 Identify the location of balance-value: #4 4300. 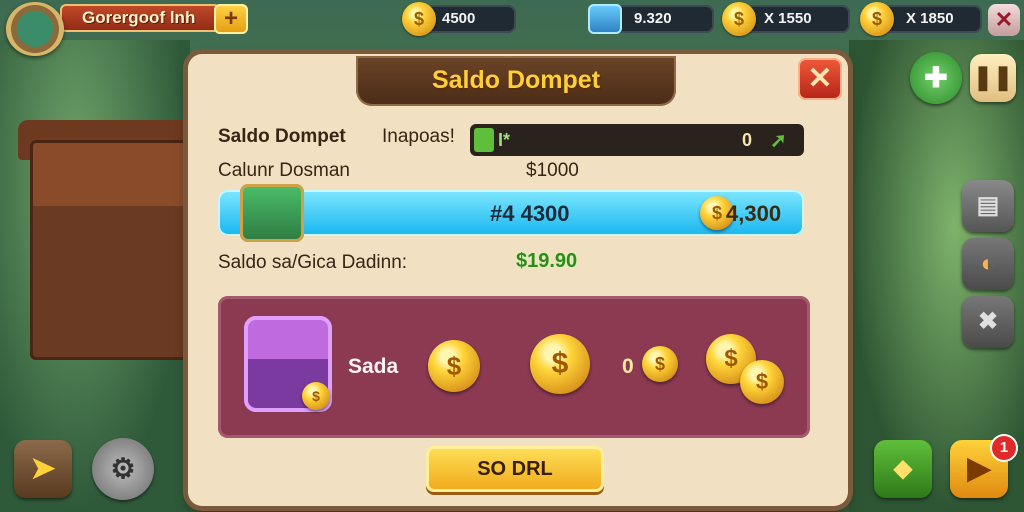
(530, 213).